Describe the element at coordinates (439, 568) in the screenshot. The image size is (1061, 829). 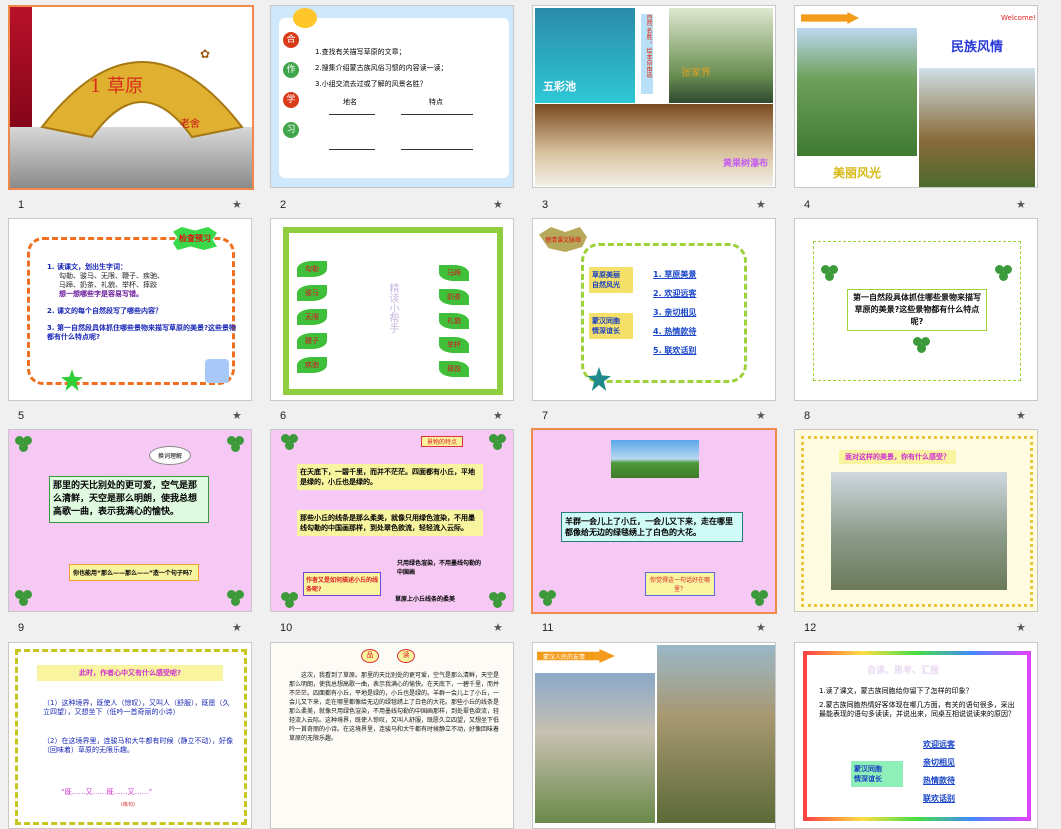
I see `note: 只用绿色渲染，不用墨线勾勒的中国画` at that location.